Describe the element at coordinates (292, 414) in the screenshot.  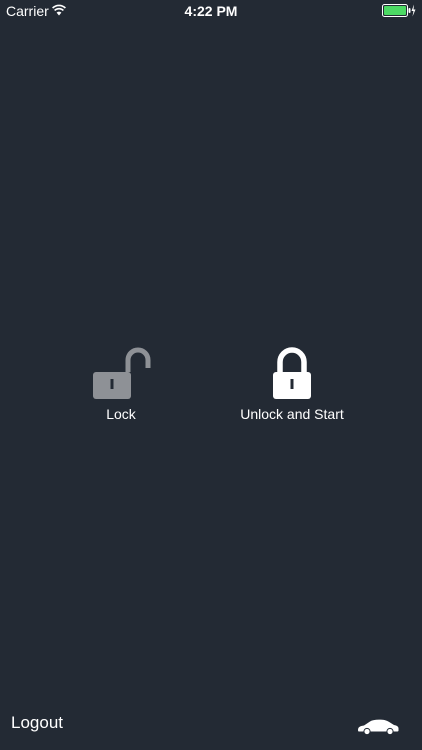
I see `unlock-and-start-label: Unlock and Start` at that location.